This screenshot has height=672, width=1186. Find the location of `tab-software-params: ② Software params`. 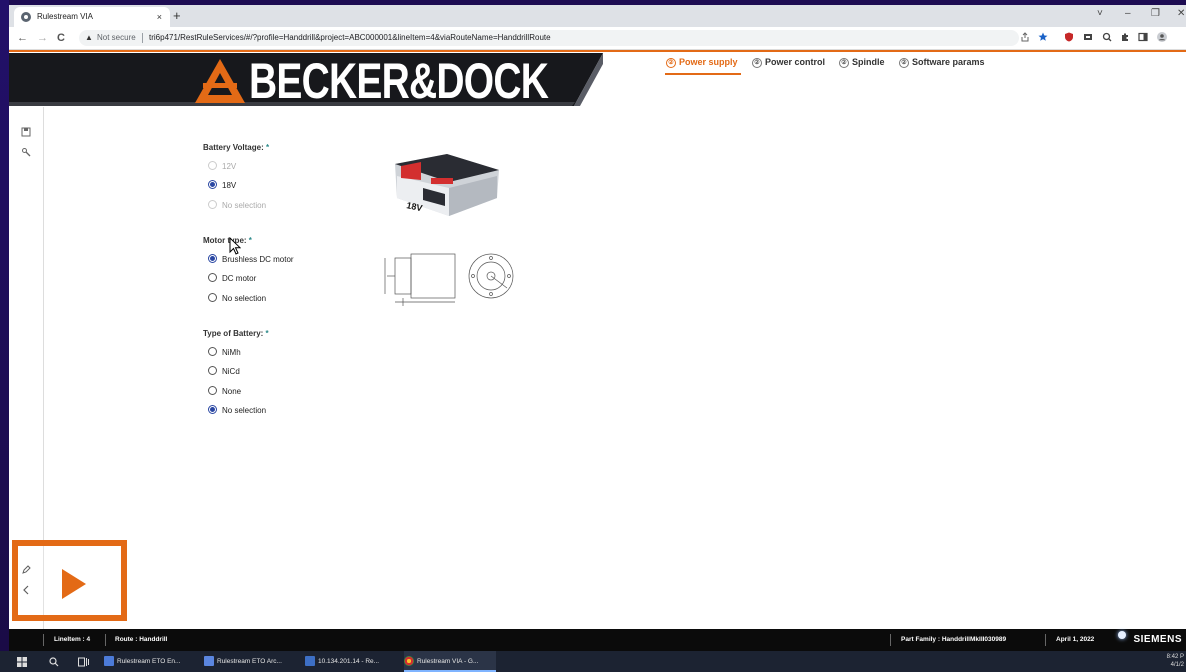

tab-software-params: ② Software params is located at coordinates (942, 62).